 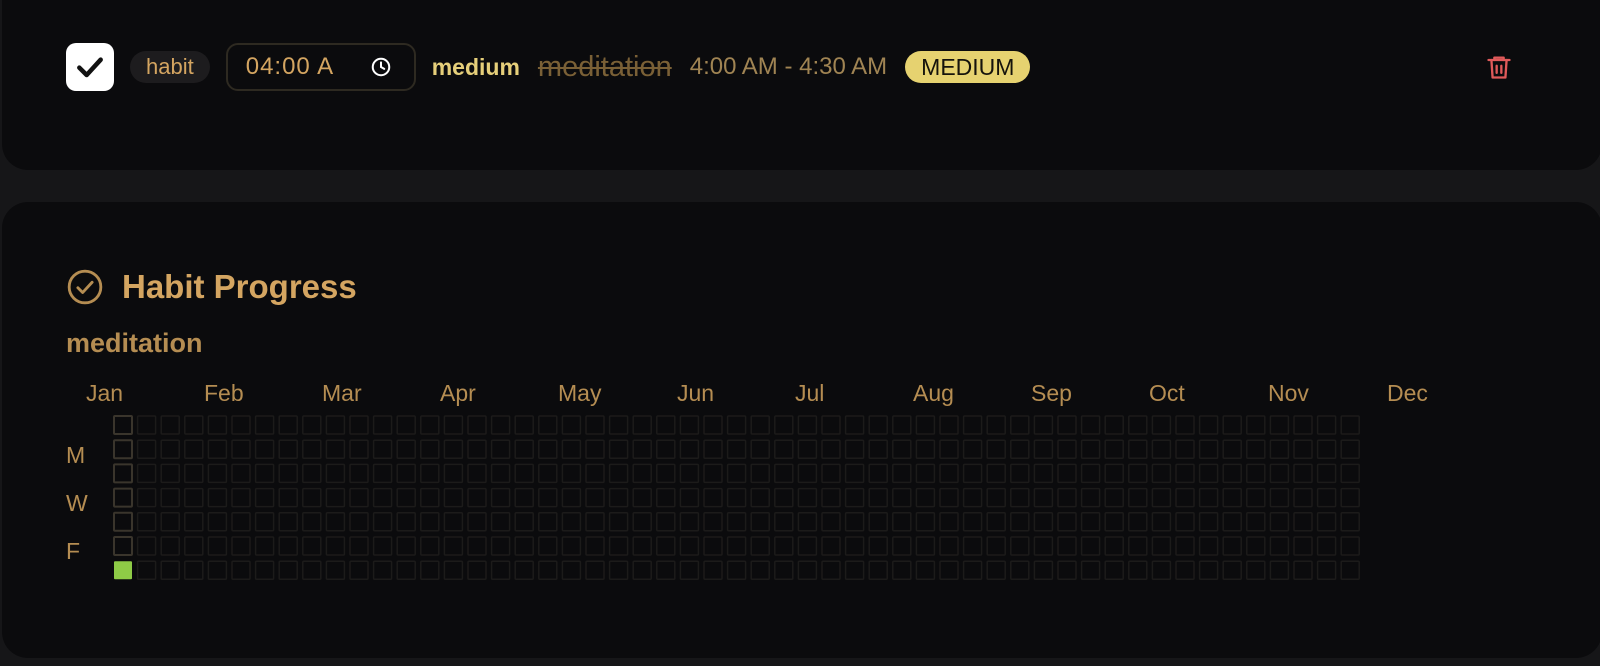 What do you see at coordinates (211, 287) in the screenshot?
I see `habit-progress-header: Habit Progress` at bounding box center [211, 287].